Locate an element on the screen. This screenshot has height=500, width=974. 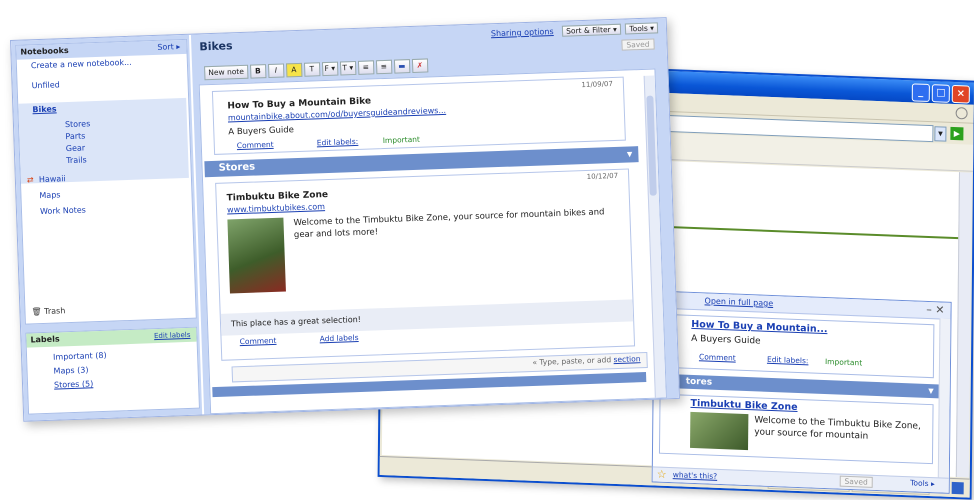
tools-button: Tools ▾ is located at coordinates (642, 28).